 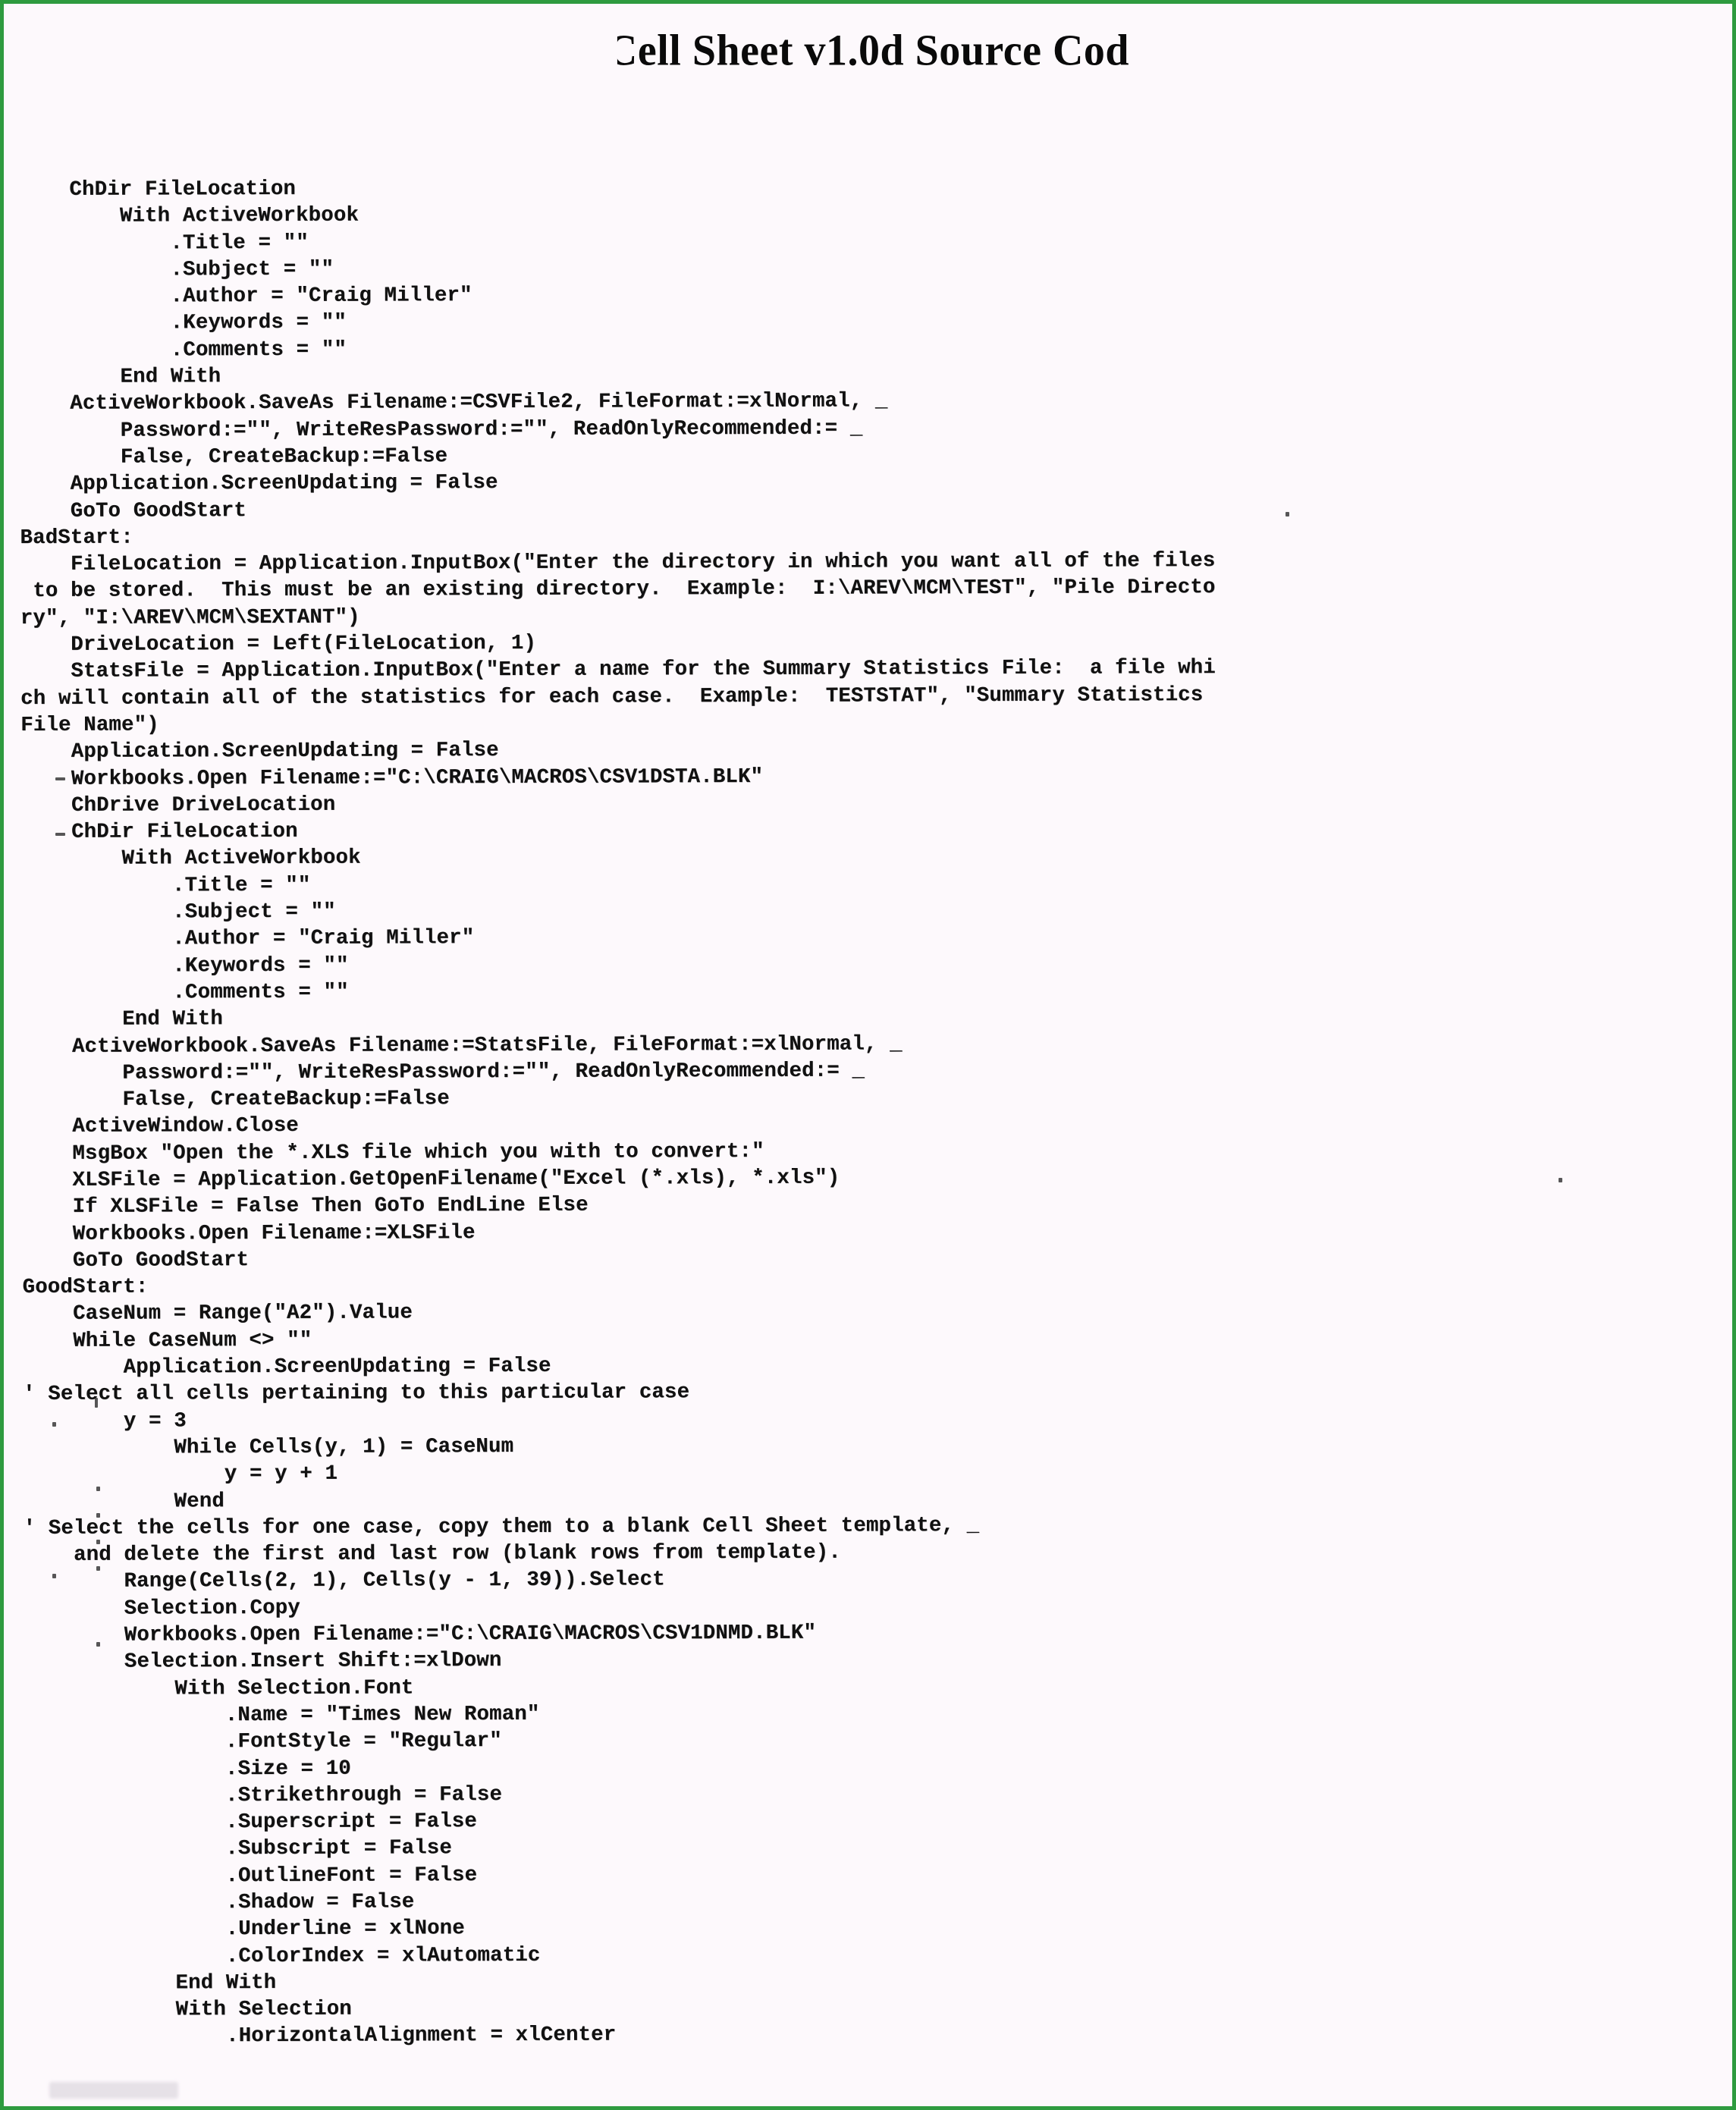 I want to click on title-clip: Cell Sheet v1.0d Source Cod, so click(x=868, y=51).